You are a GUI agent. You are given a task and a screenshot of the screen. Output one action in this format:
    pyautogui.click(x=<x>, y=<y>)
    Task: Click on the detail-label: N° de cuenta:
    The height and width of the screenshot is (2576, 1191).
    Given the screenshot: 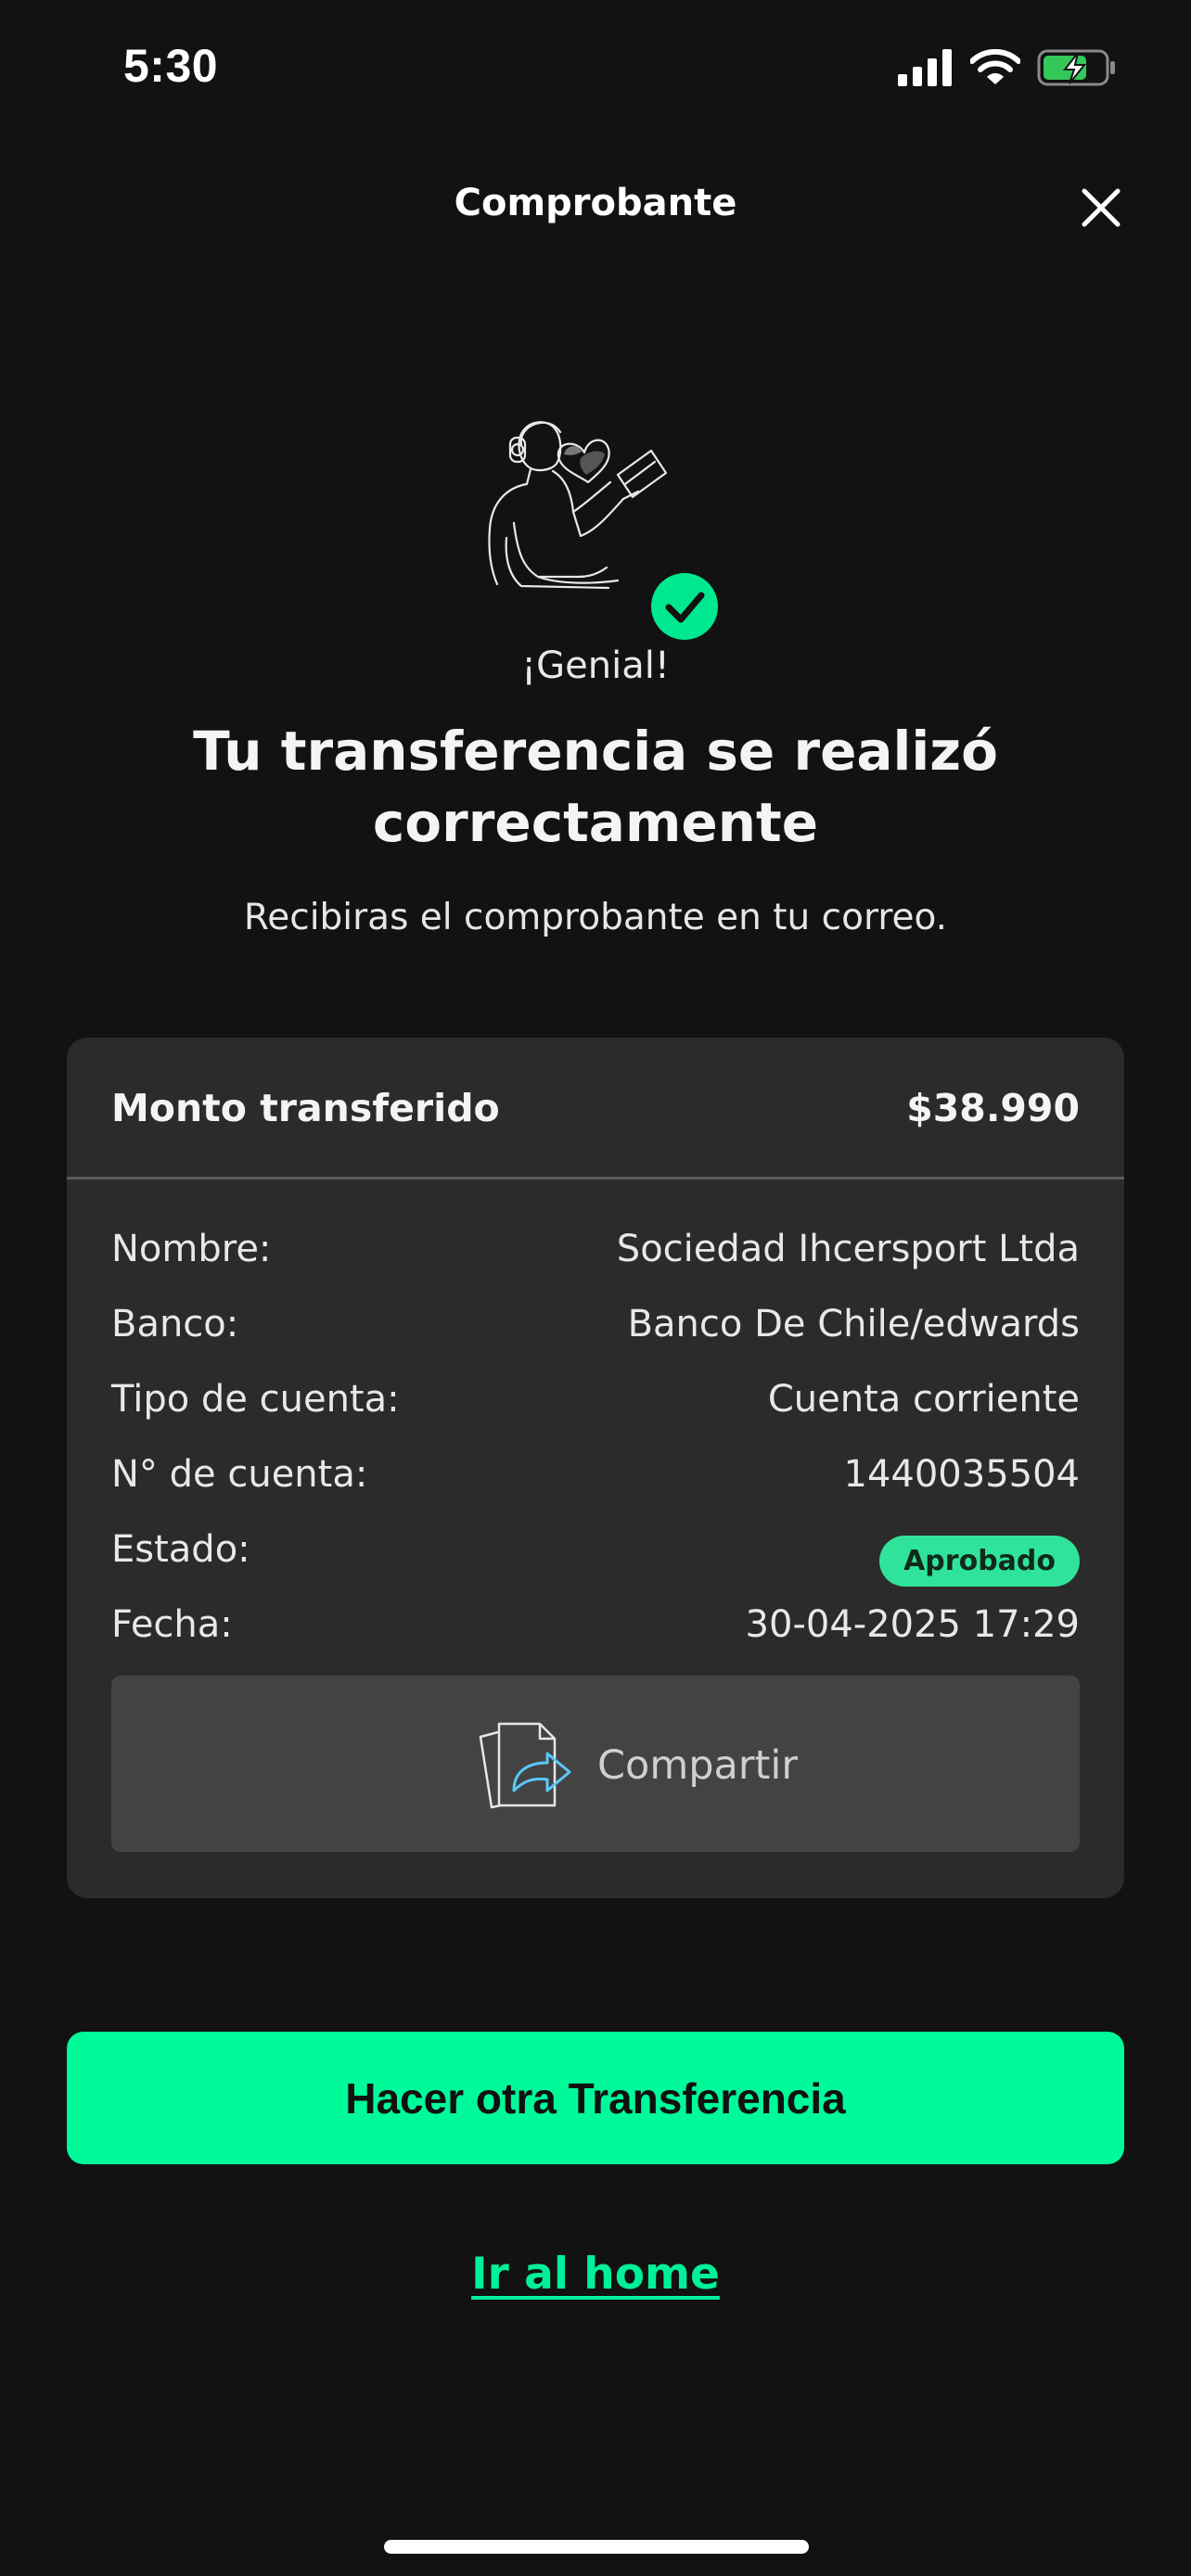 What is the action you would take?
    pyautogui.click(x=239, y=1474)
    